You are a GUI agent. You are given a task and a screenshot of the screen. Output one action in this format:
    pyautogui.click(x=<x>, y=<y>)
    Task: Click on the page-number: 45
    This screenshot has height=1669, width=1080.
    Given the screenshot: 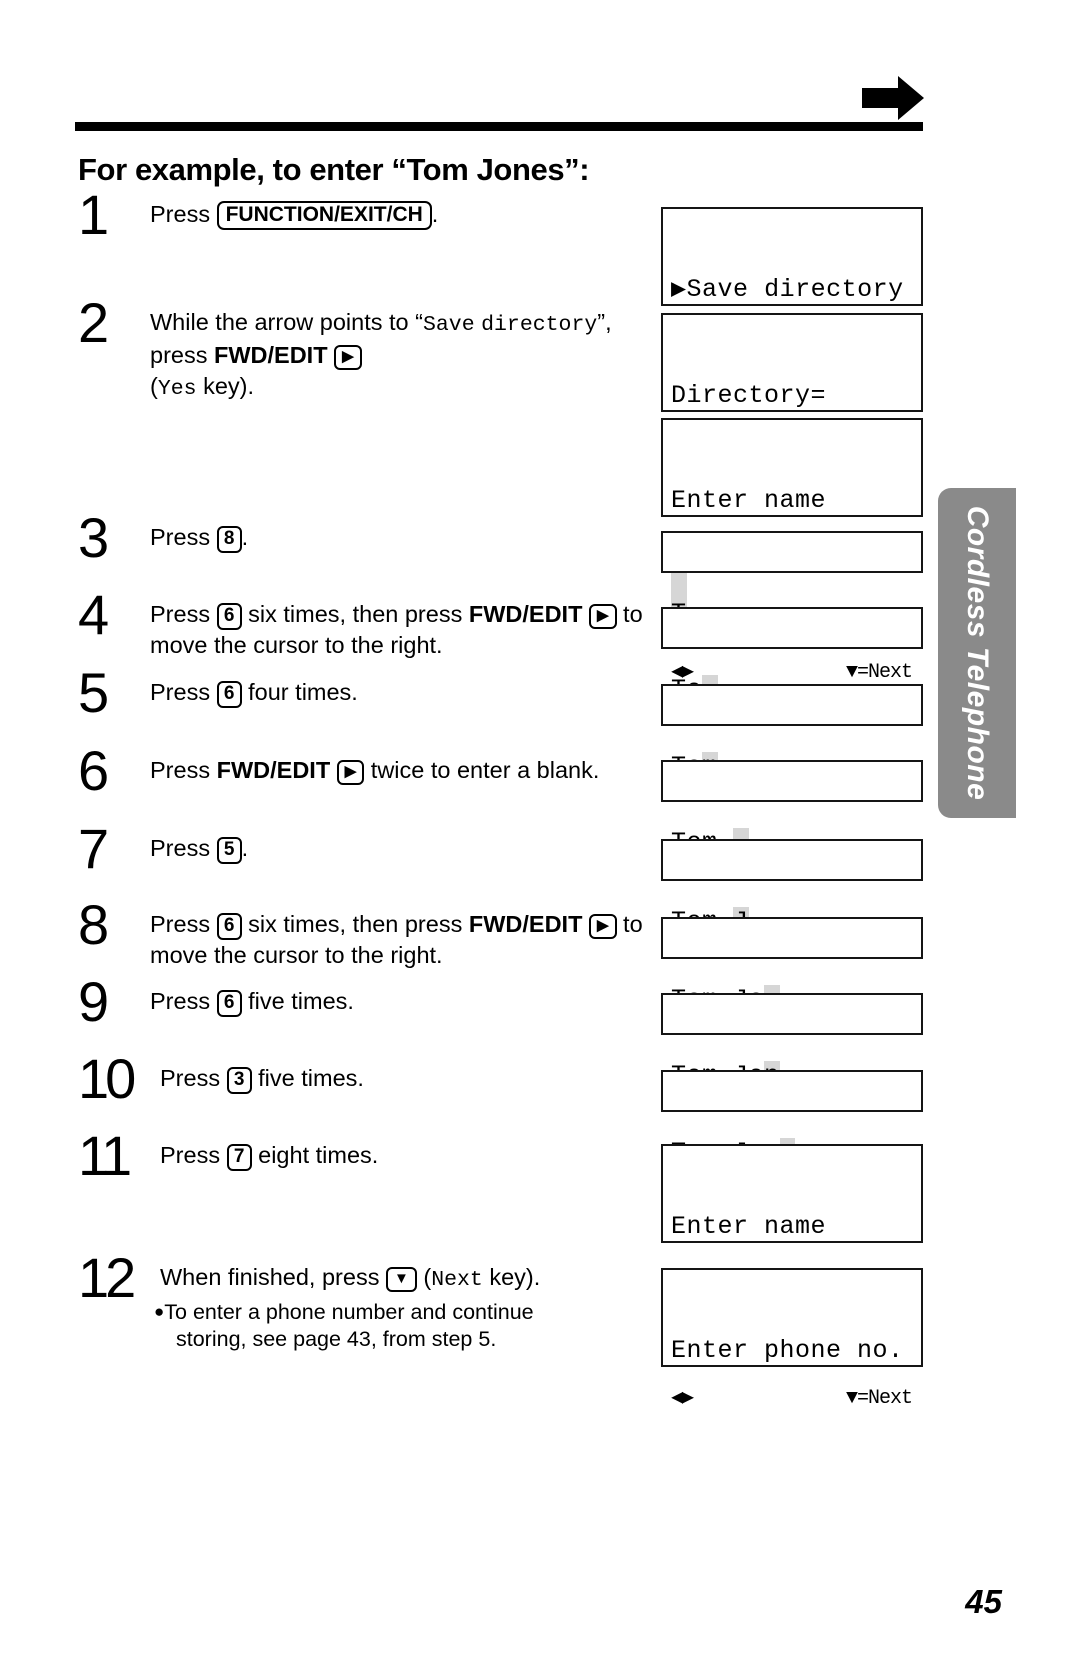 What is the action you would take?
    pyautogui.click(x=983, y=1601)
    